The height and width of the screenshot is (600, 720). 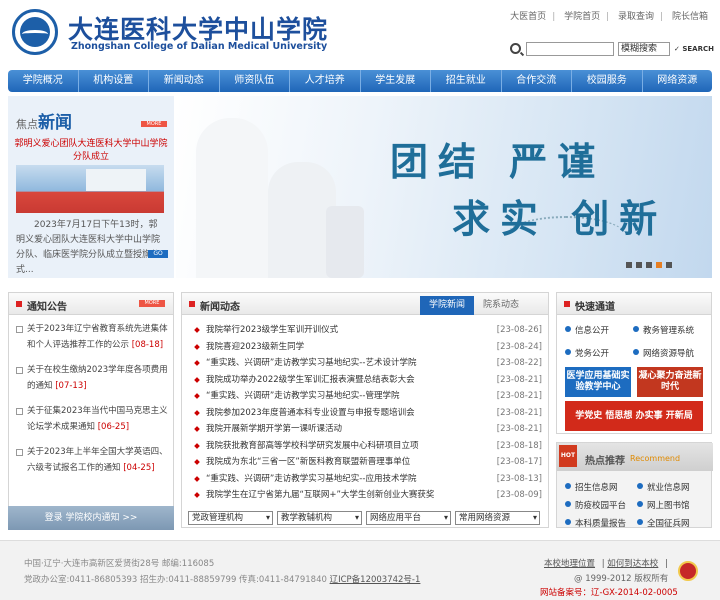 What do you see at coordinates (519, 363) in the screenshot?
I see `news-item-date: [23-08-22]` at bounding box center [519, 363].